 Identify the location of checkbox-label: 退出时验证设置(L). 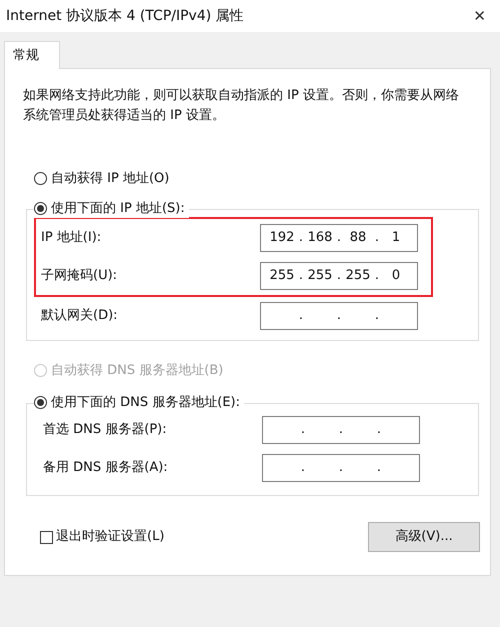
(110, 537).